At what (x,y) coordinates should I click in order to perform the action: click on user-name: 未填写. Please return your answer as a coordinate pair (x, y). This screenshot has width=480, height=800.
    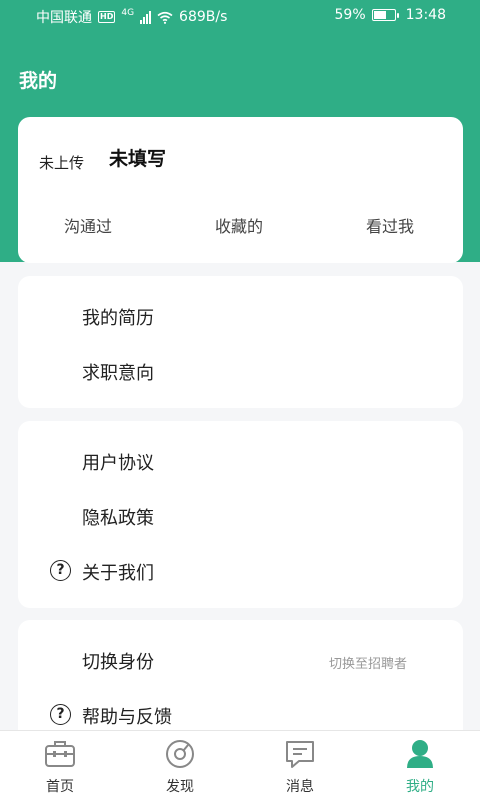
    Looking at the image, I should click on (137, 157).